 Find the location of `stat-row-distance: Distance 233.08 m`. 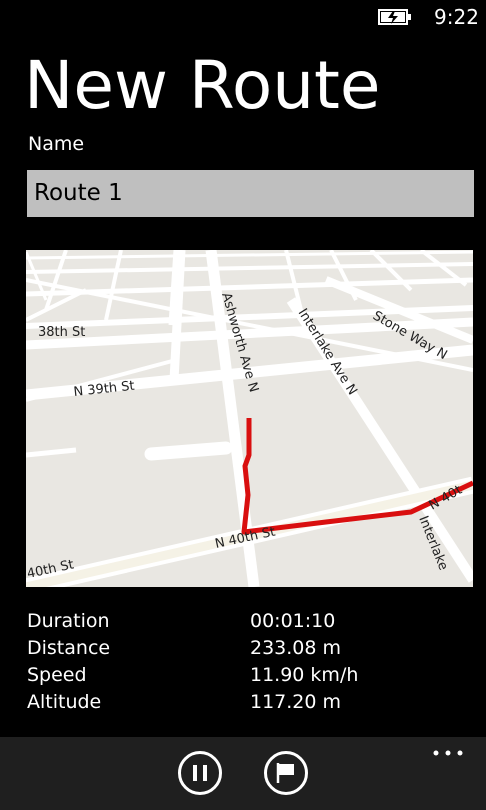

stat-row-distance: Distance 233.08 m is located at coordinates (246, 651).